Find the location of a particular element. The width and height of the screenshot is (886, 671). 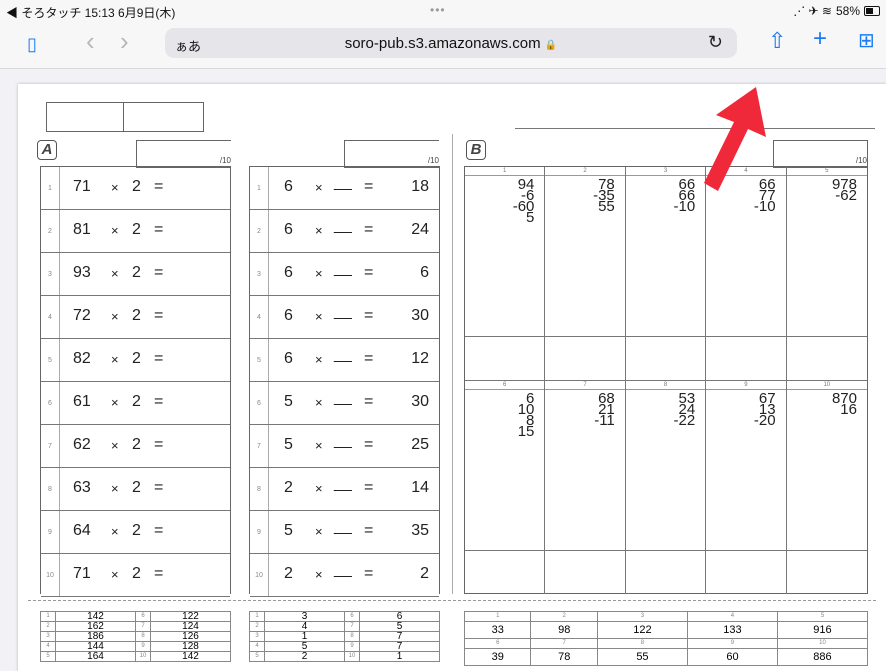

section-b-label: B is located at coordinates (476, 150).